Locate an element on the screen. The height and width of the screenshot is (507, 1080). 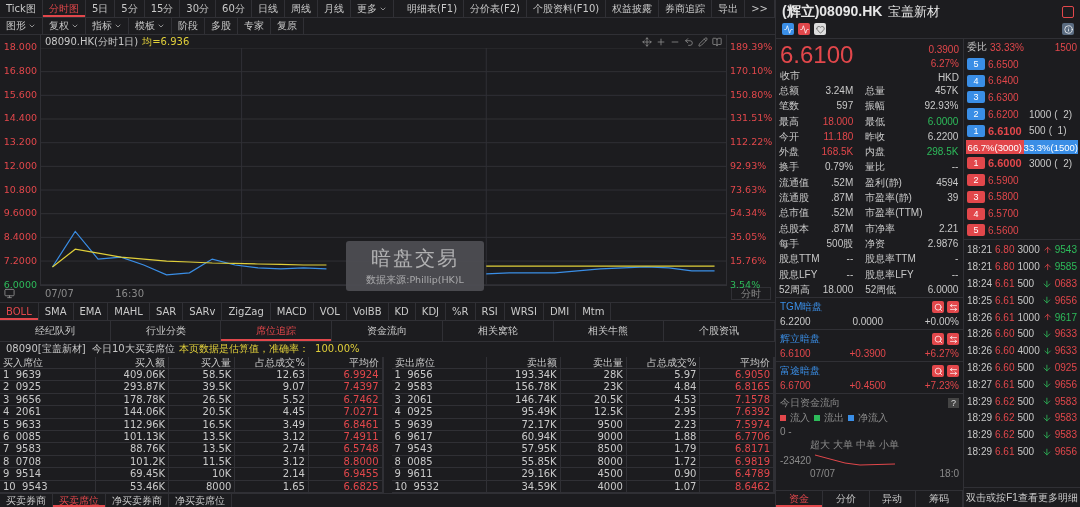
table-cell: 1 9639 is located at coordinates (48, 375).